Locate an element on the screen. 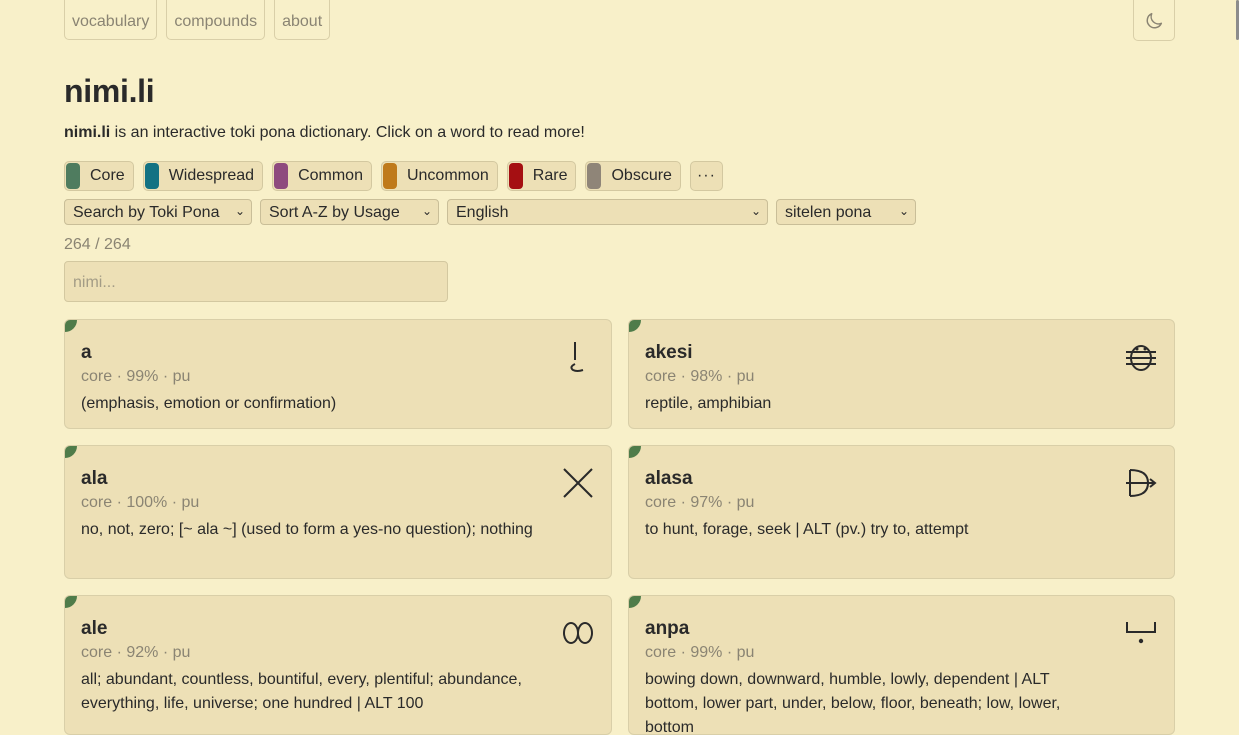 This screenshot has height=735, width=1239. top-nav: vocabulary compounds about is located at coordinates (197, 20).